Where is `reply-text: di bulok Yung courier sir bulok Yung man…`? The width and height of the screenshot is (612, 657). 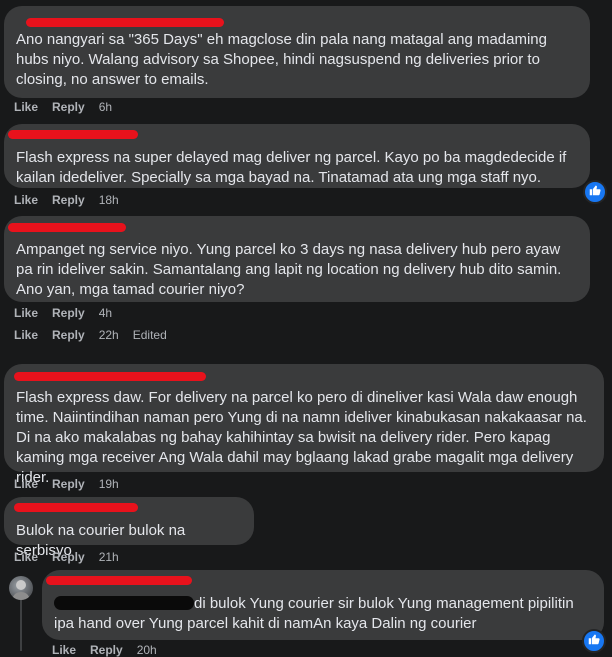
reply-text: di bulok Yung courier sir bulok Yung man… is located at coordinates (323, 614).